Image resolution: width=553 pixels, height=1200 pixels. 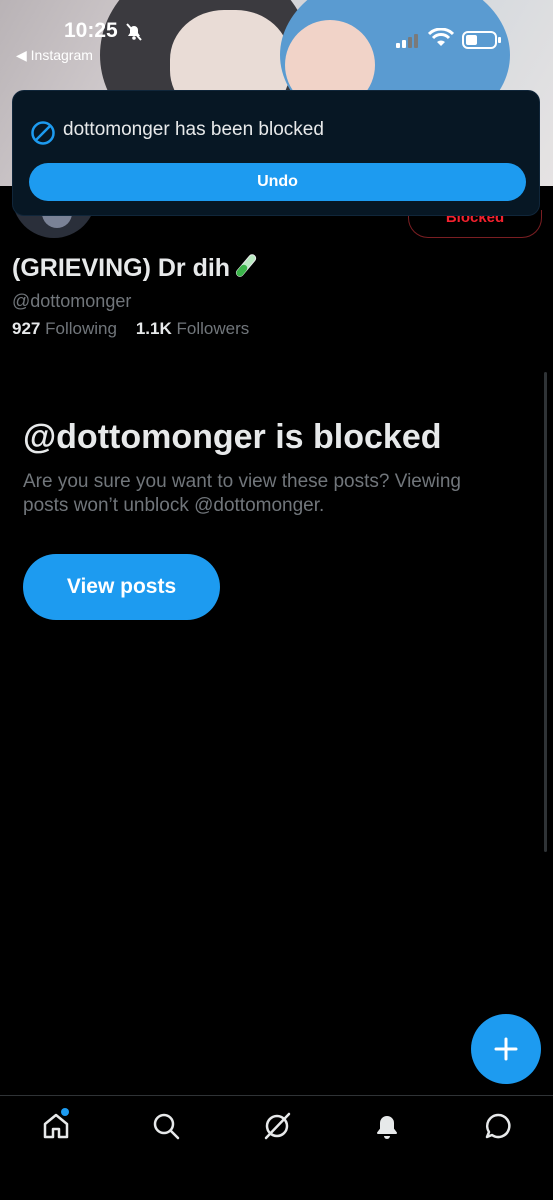 What do you see at coordinates (130, 329) in the screenshot?
I see `follow-counts: 927 Following 1.1K Followers` at bounding box center [130, 329].